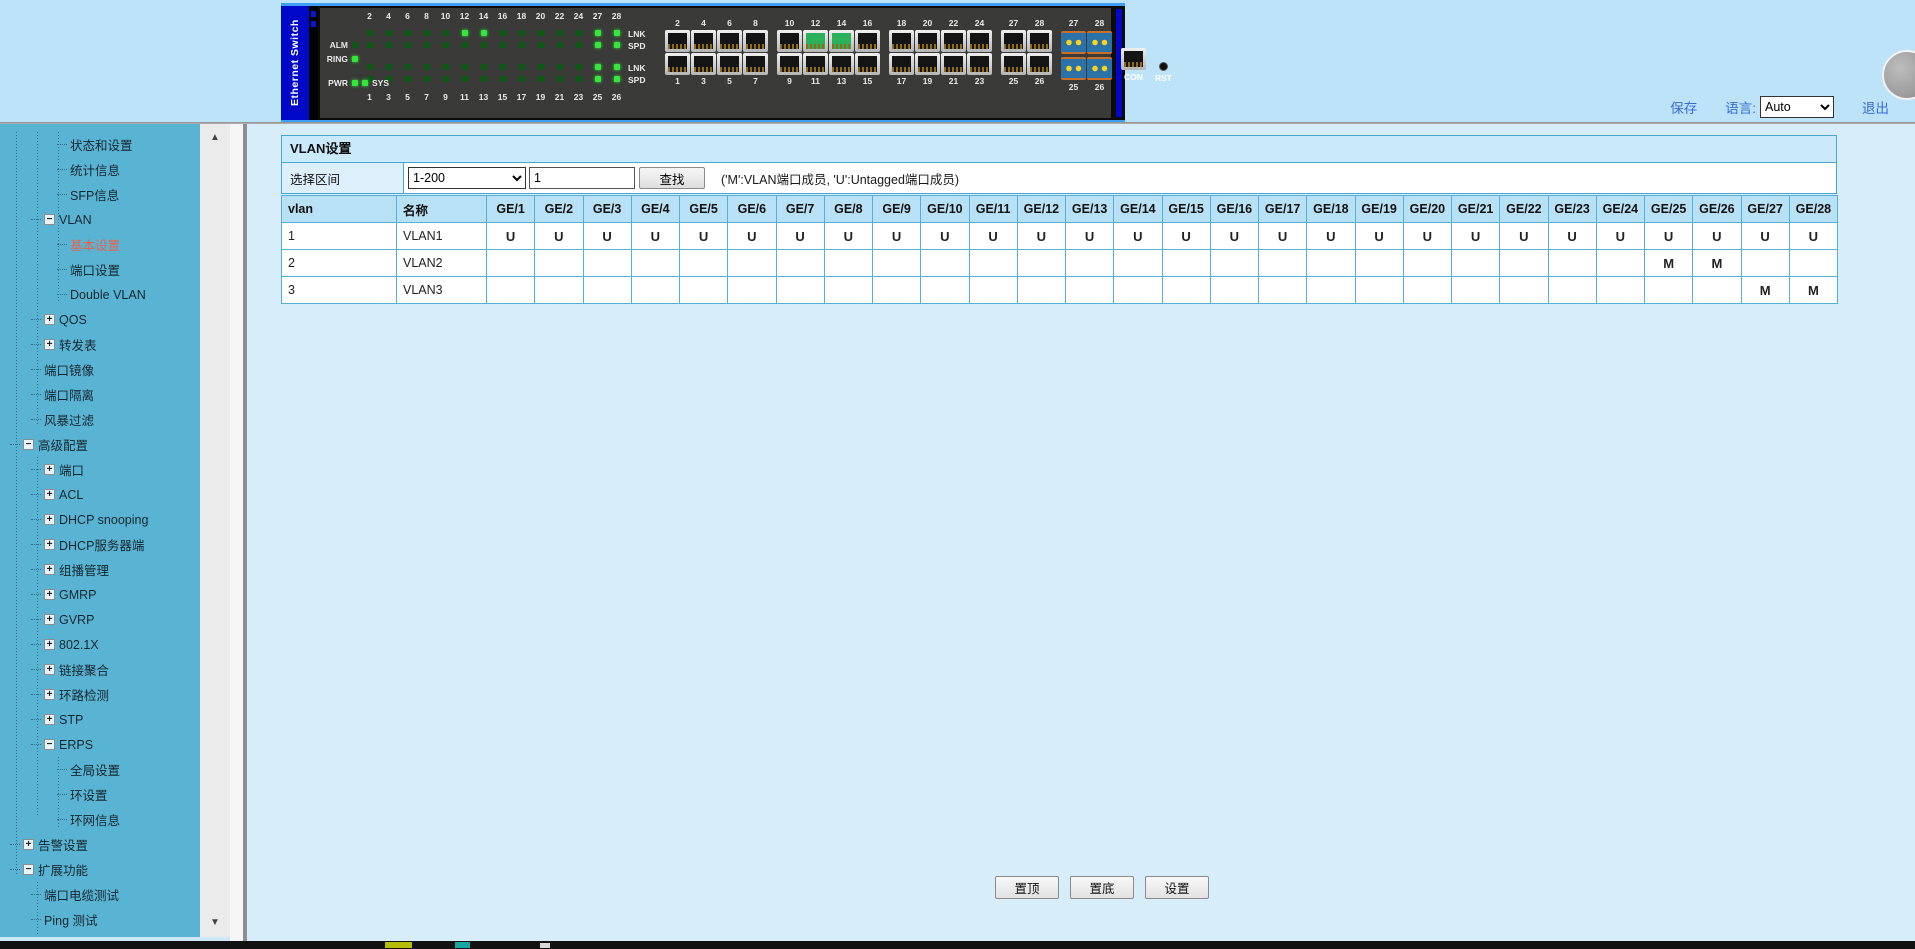  What do you see at coordinates (100, 494) in the screenshot?
I see `sidebar-item: + ACL` at bounding box center [100, 494].